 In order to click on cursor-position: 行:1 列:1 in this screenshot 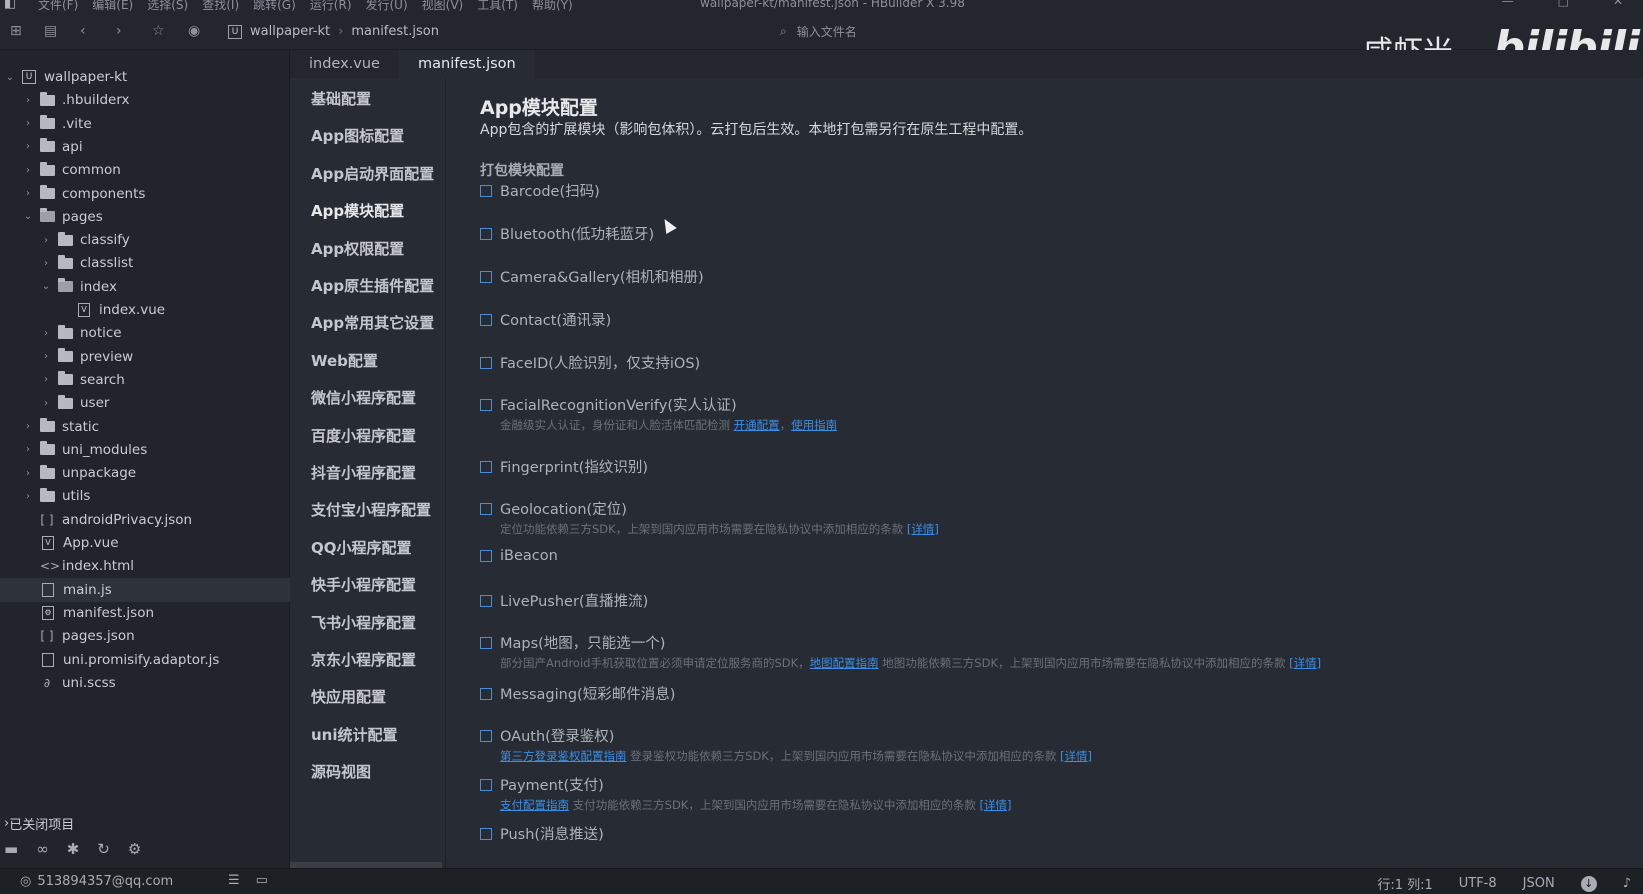, I will do `click(1404, 883)`.